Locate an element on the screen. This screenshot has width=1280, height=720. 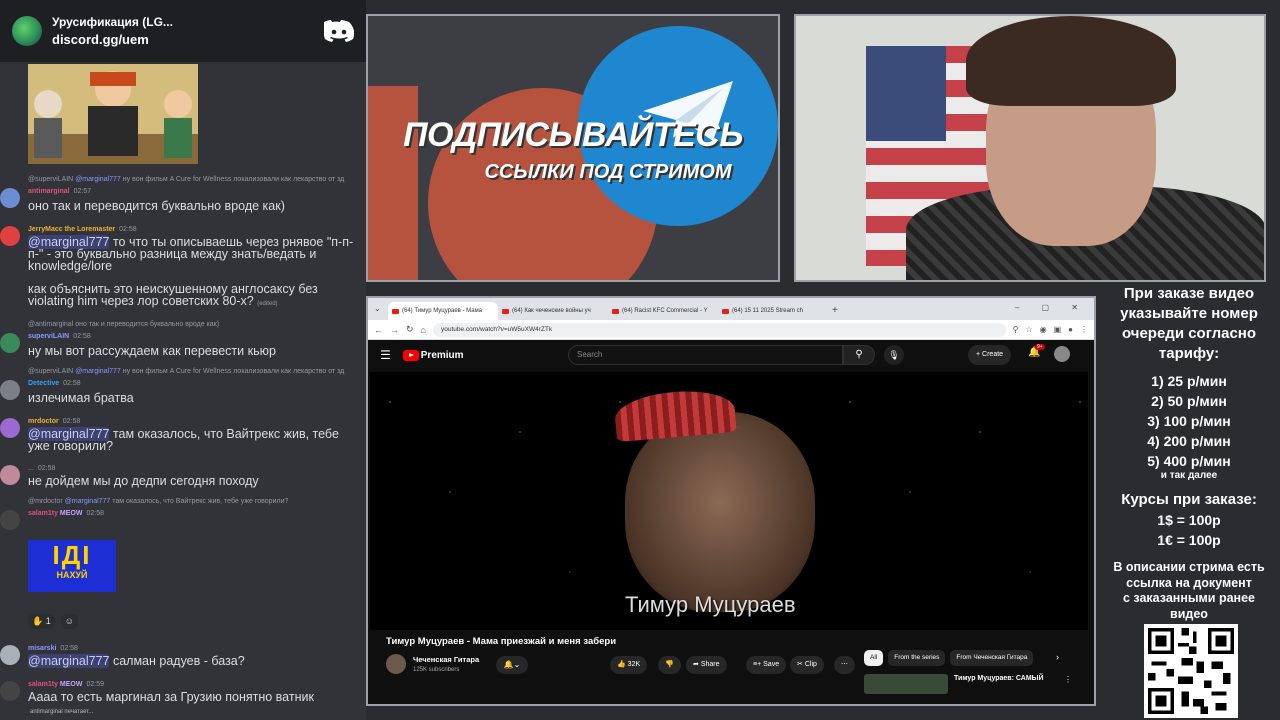
more-vert-icon: ⋮ is located at coordinates (1068, 679).